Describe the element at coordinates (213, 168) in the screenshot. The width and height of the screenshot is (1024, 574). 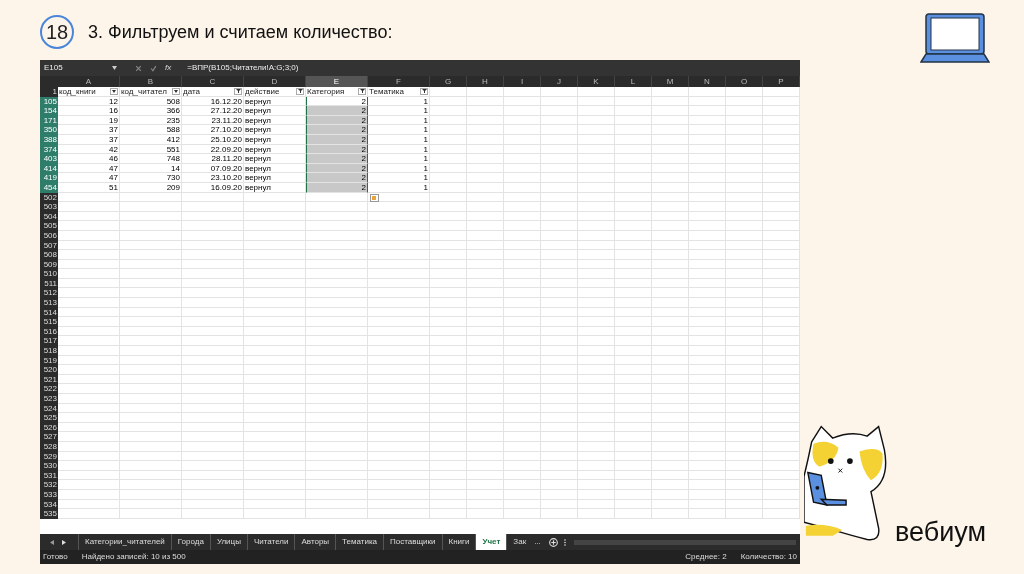
I see `table-cell: 07.09.20` at that location.